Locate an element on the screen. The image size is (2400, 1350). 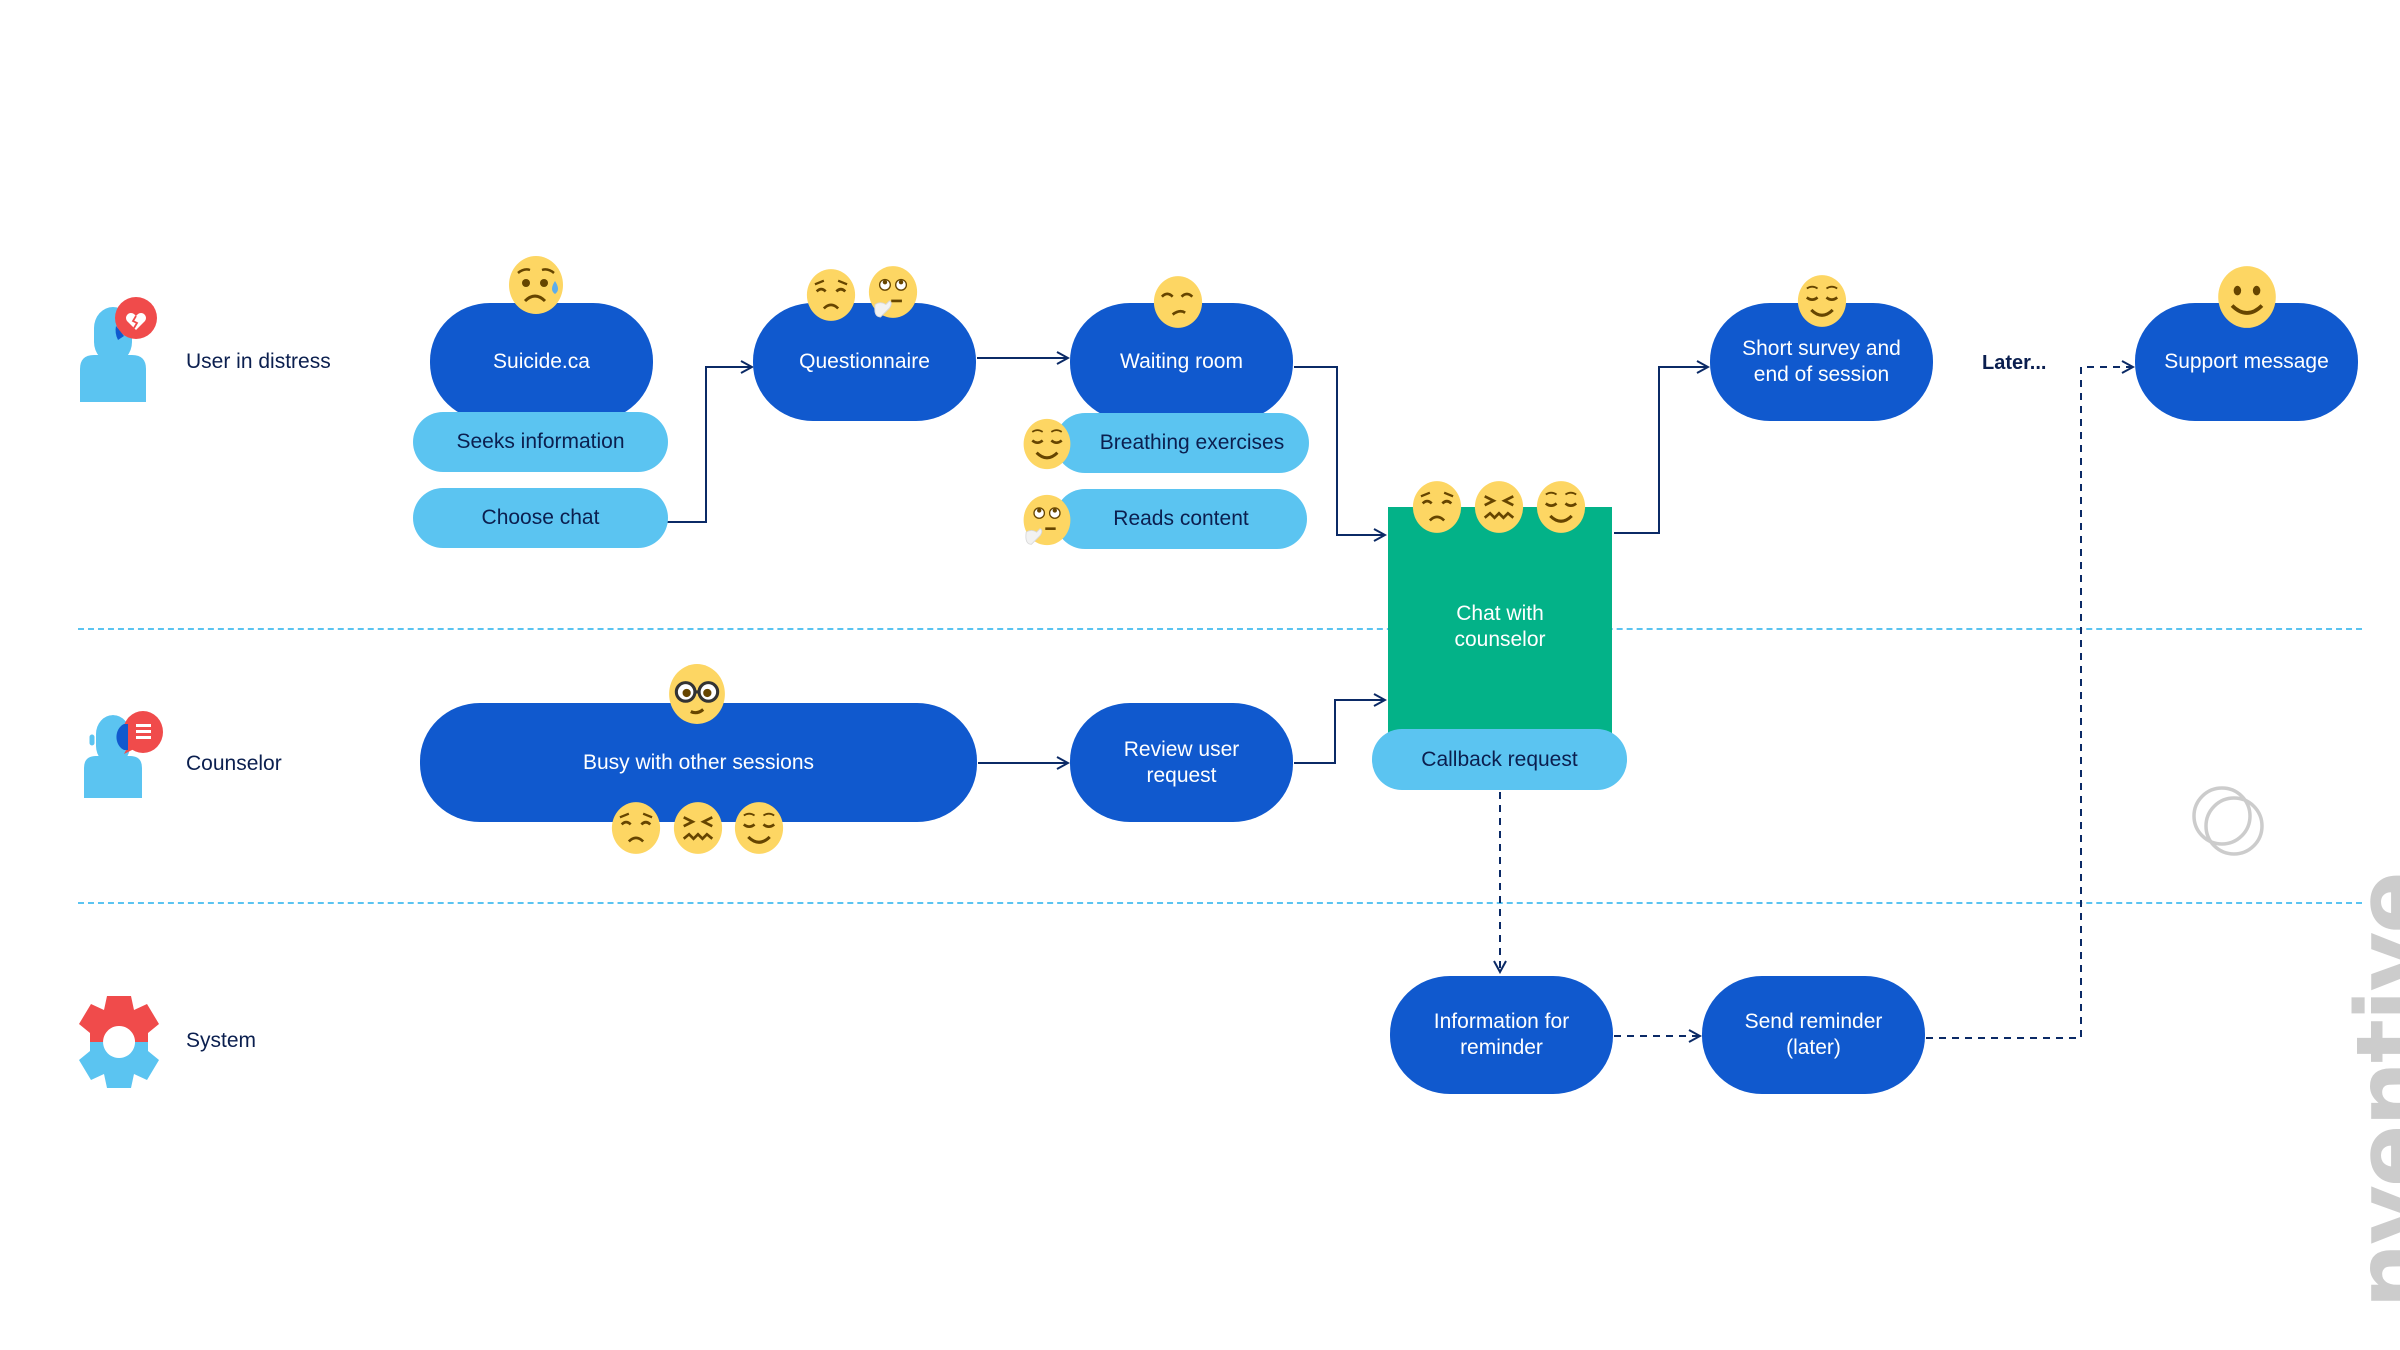
node-information-for-reminder: Information for reminder is located at coordinates (1501, 1035).